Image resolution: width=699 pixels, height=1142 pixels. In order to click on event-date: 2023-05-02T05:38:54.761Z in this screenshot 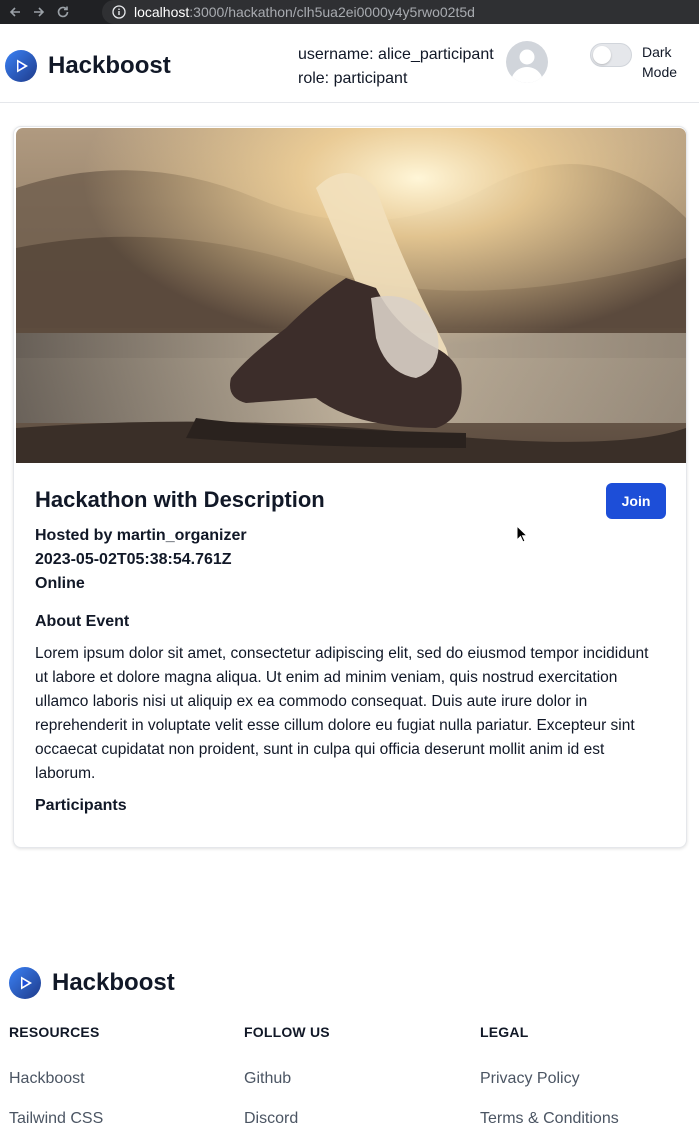, I will do `click(133, 559)`.